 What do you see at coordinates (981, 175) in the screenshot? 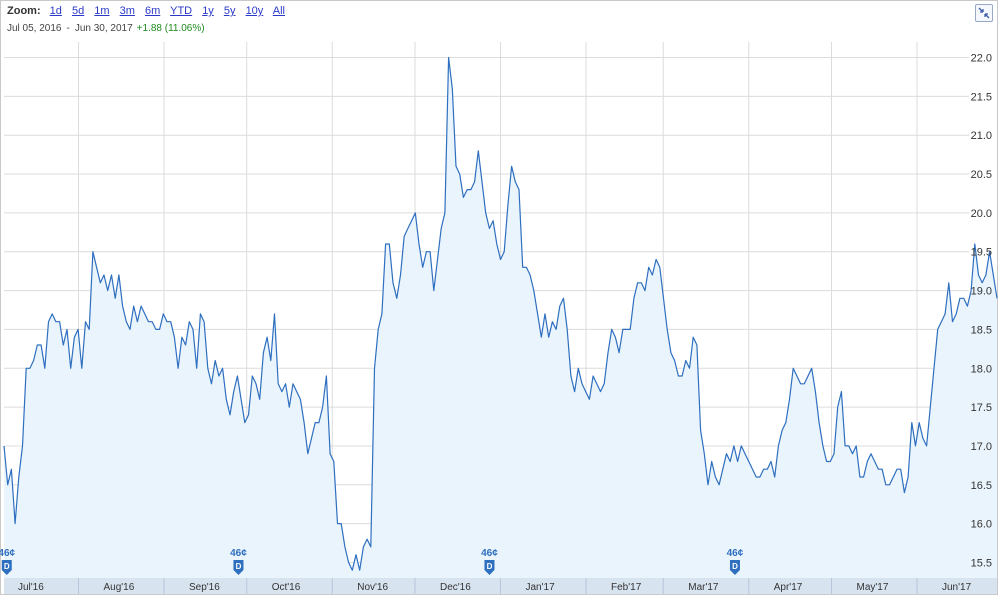
I see `y-tick-label: 20.5` at bounding box center [981, 175].